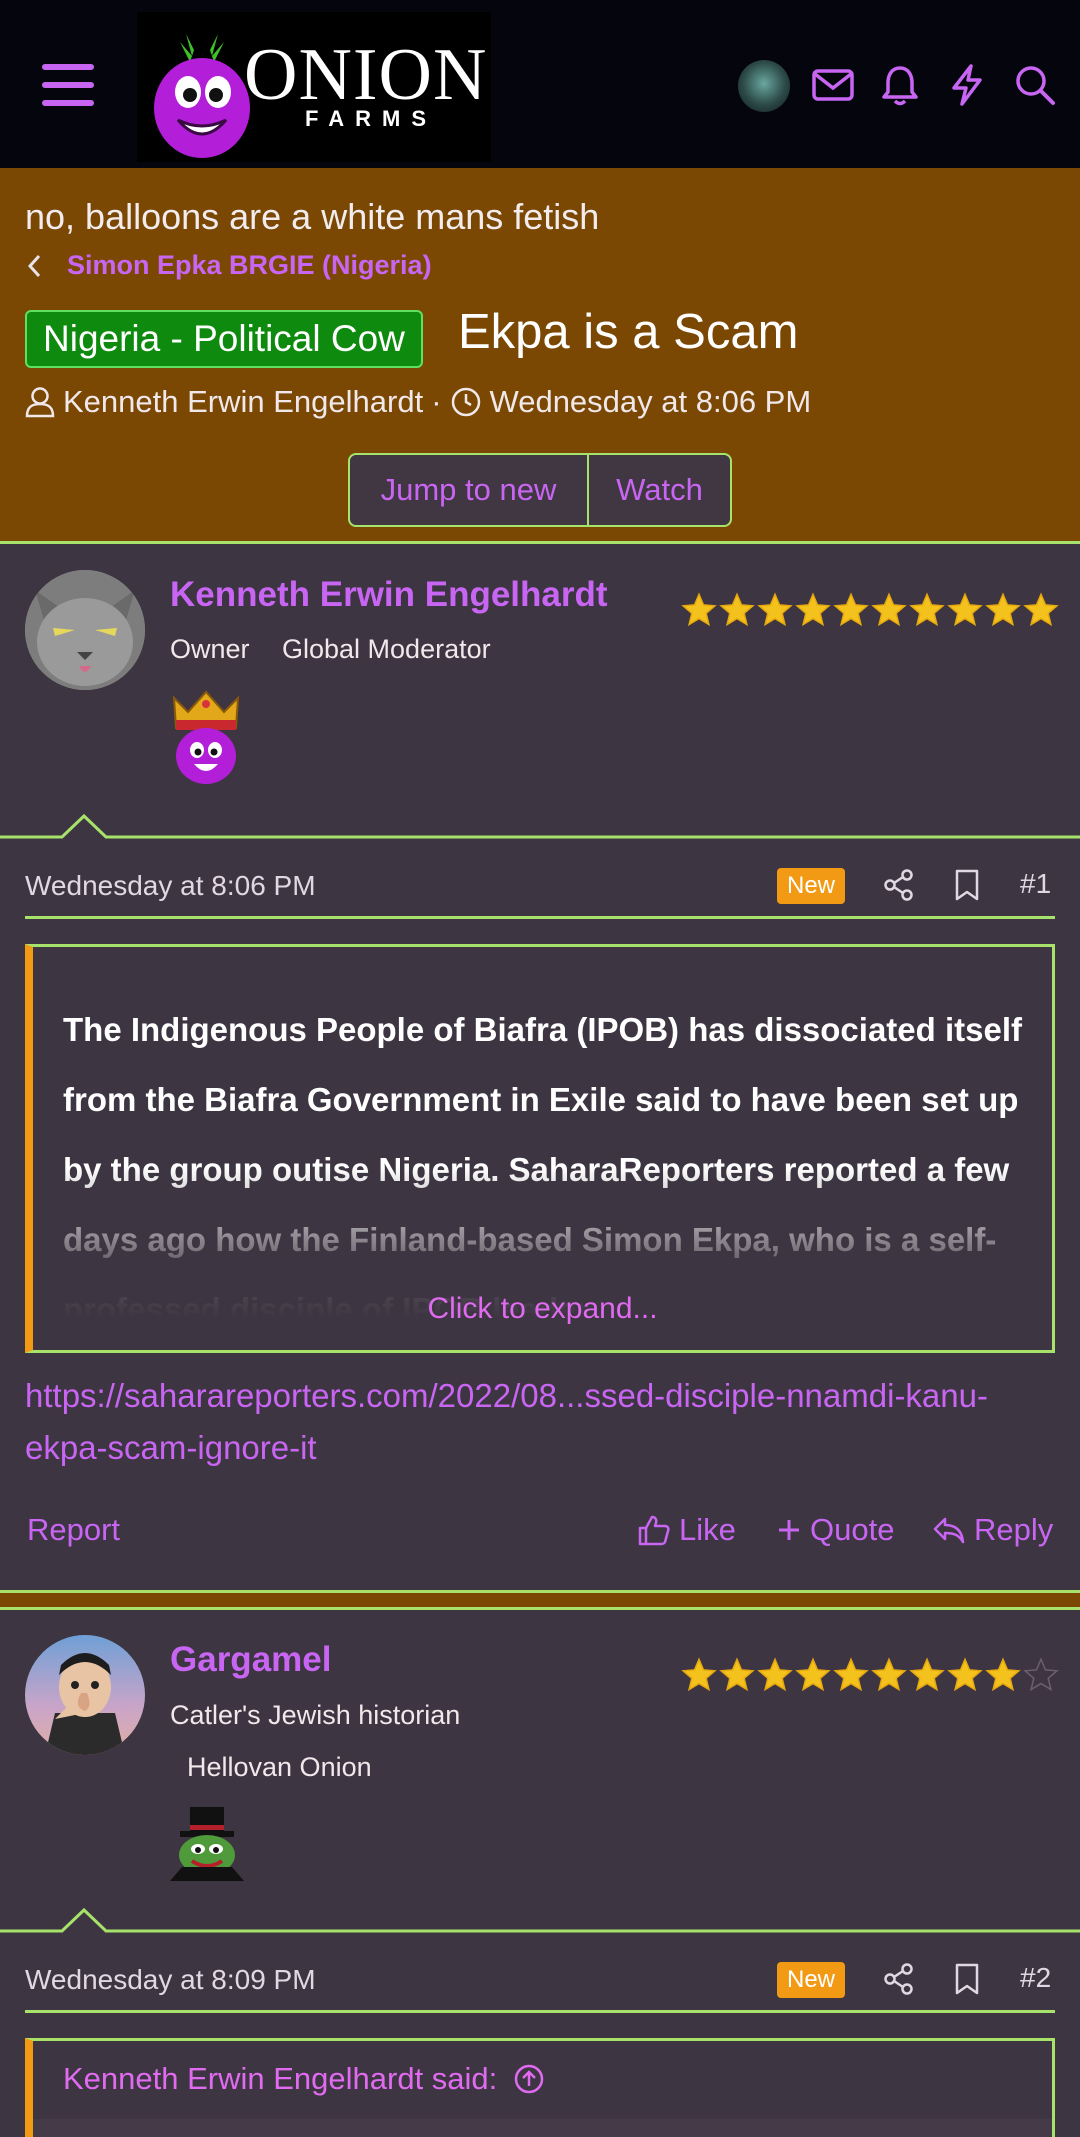 This screenshot has height=2137, width=1080. What do you see at coordinates (967, 85) in the screenshot?
I see `bolt-icon` at bounding box center [967, 85].